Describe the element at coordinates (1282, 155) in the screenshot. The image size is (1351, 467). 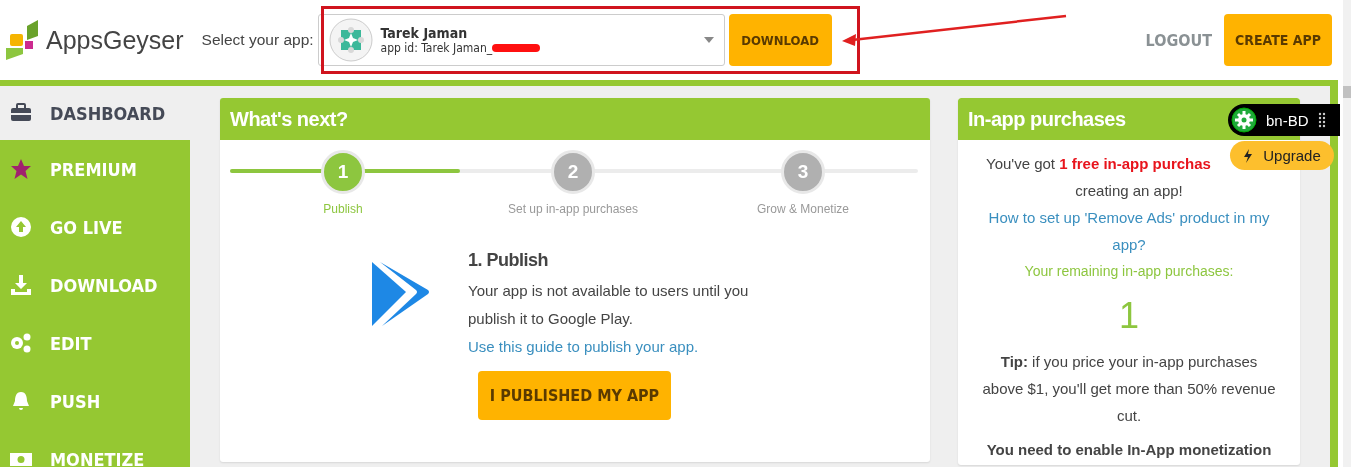
I see `upgrade-button: Upgrade` at that location.